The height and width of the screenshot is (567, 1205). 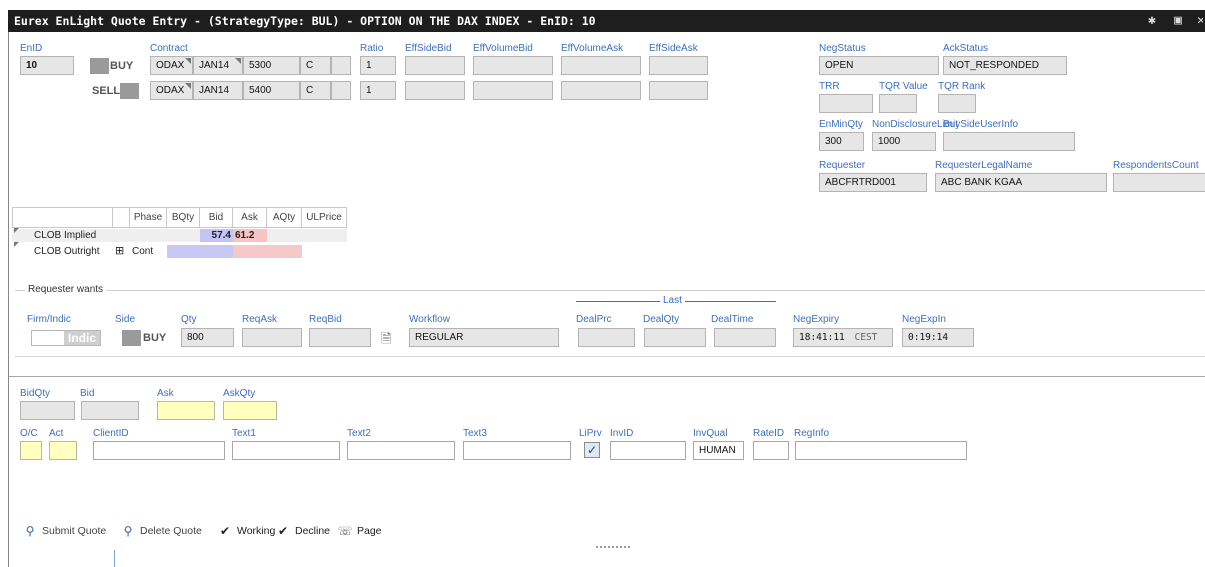 I want to click on leg1-type: C, so click(x=315, y=65).